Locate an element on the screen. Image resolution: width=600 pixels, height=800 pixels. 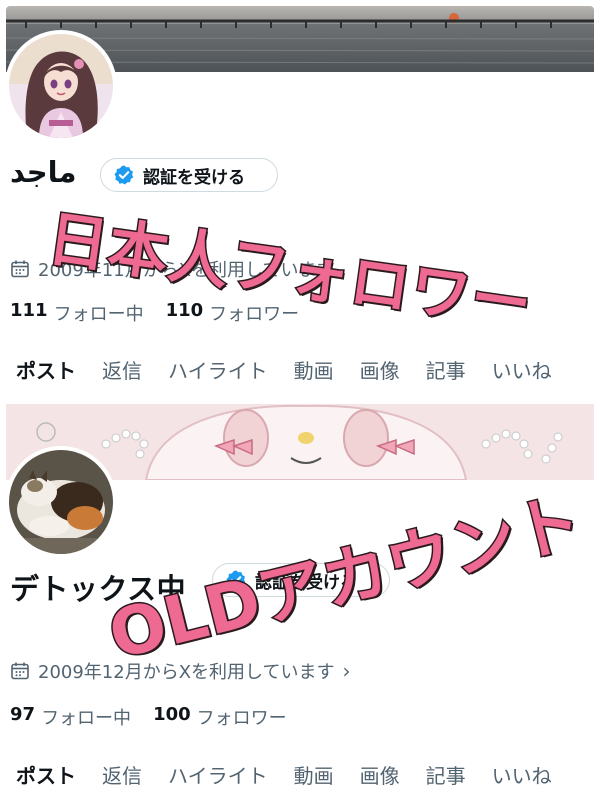
following-link: 97 フォロー中 is located at coordinates (70, 717).